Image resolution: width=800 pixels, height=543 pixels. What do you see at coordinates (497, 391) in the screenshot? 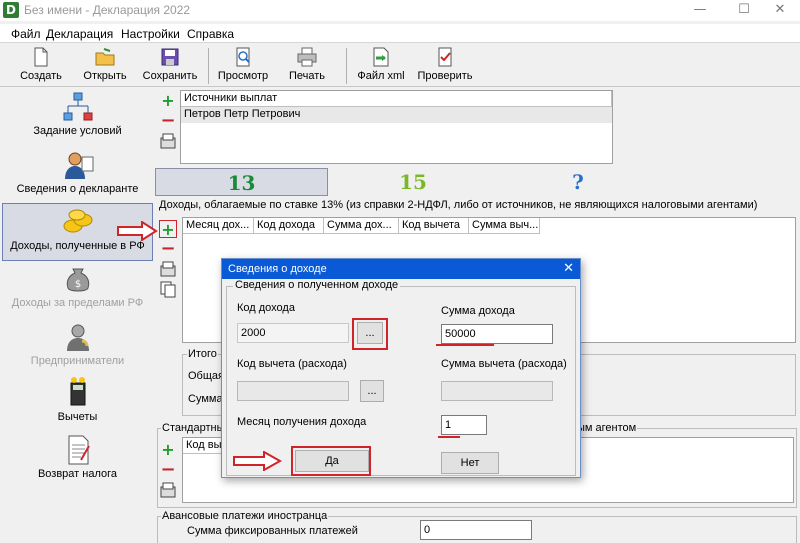
I see `deduction-sum-input` at bounding box center [497, 391].